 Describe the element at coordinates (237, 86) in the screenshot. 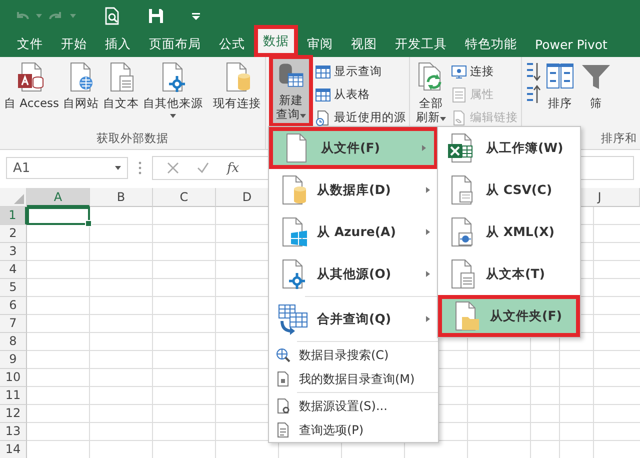

I see `ribbon-button: 现有连接` at that location.